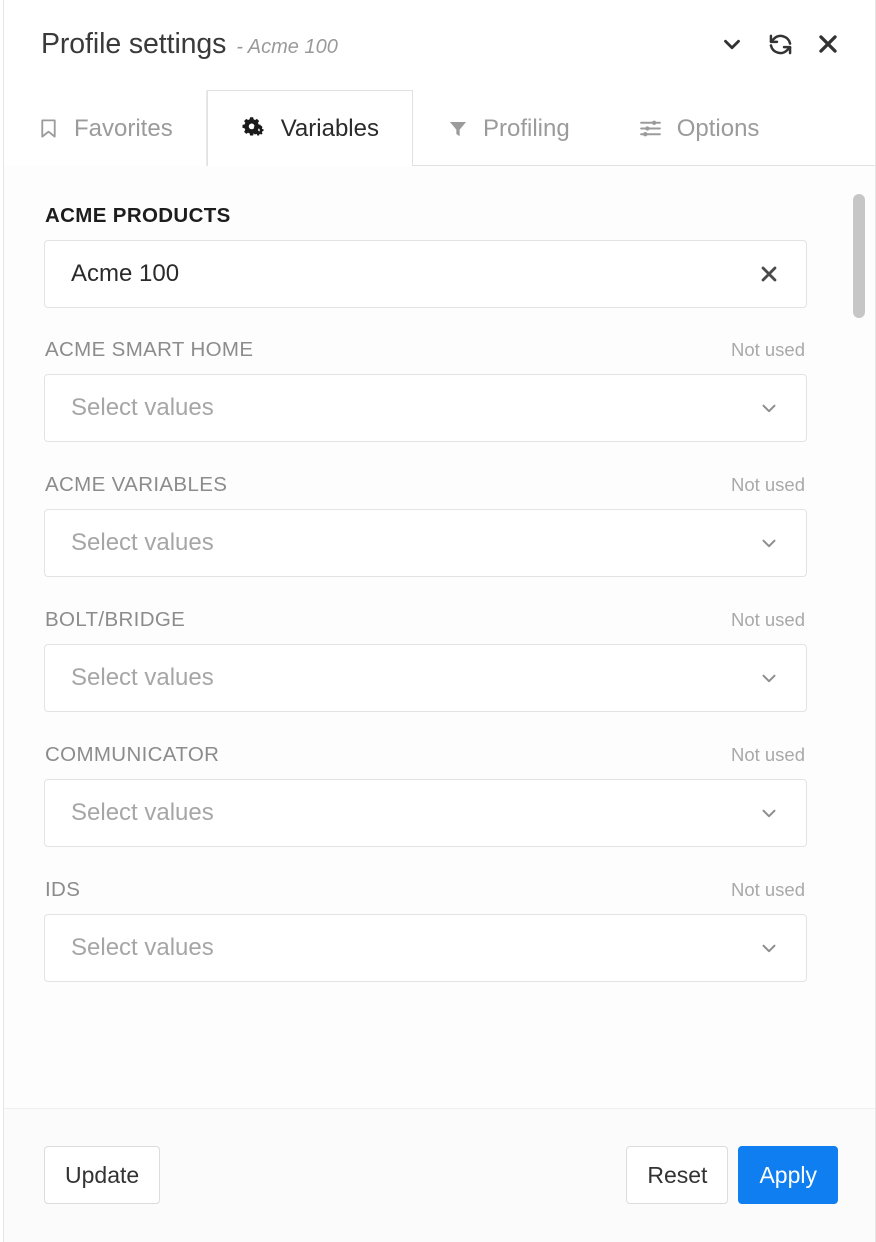  Describe the element at coordinates (425, 948) in the screenshot. I see `variable-select-ids: Select values` at that location.